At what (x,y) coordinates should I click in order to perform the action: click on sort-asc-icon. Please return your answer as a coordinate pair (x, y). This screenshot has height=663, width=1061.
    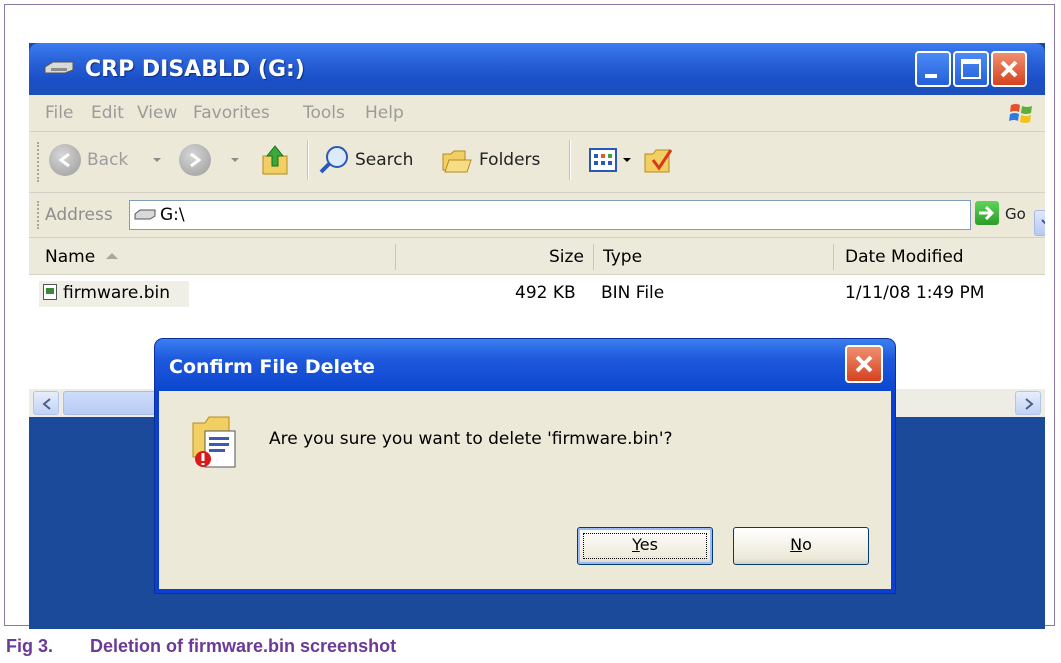
    Looking at the image, I should click on (112, 256).